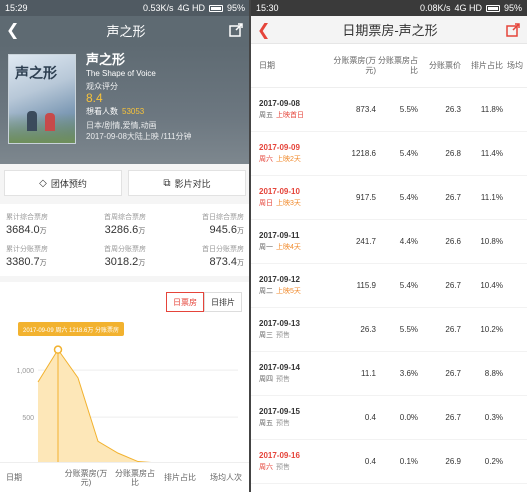  What do you see at coordinates (408, 461) in the screenshot?
I see `share-cell: 0.1%` at bounding box center [408, 461].